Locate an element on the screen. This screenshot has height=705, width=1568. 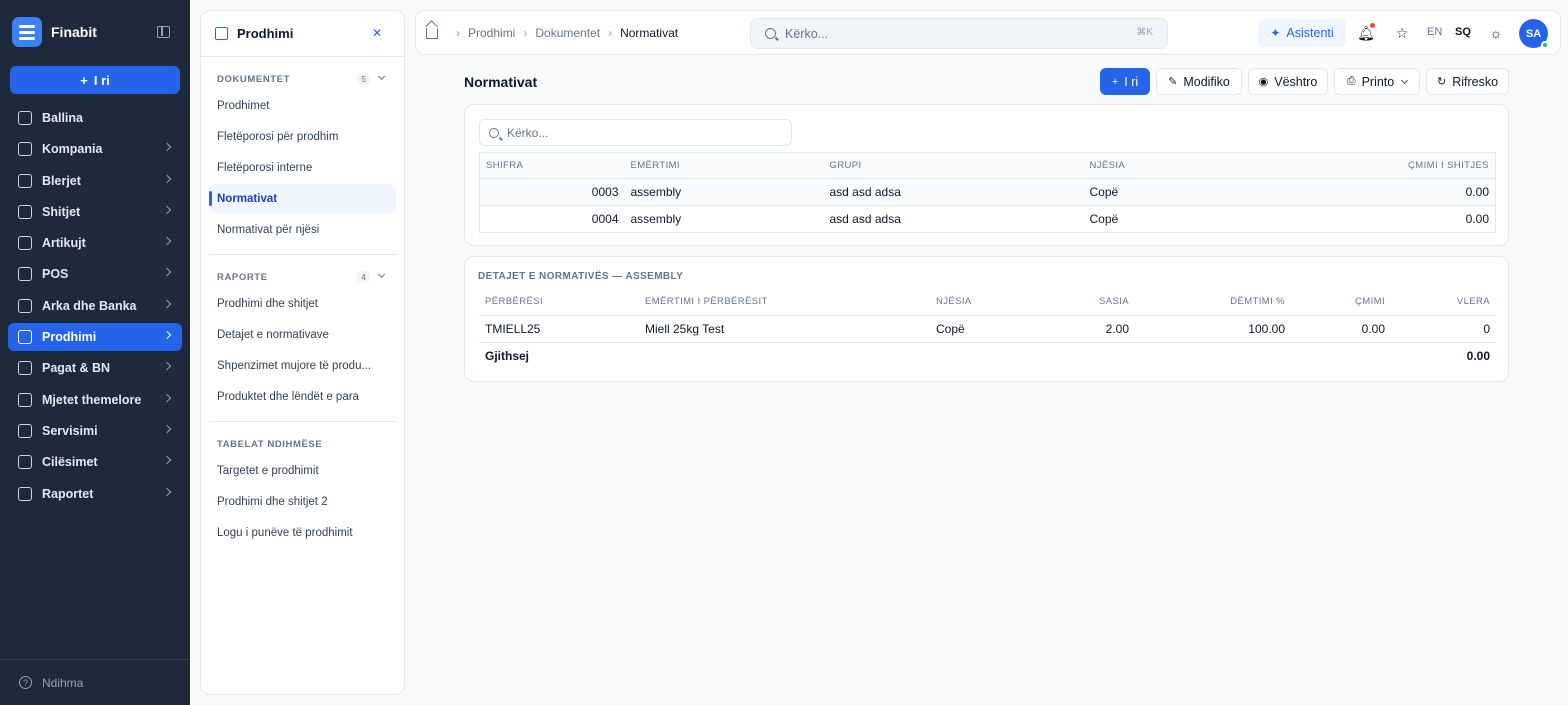
sidebar-item-arka-dhe-banka: Arka dhe Banka is located at coordinates (95, 306).